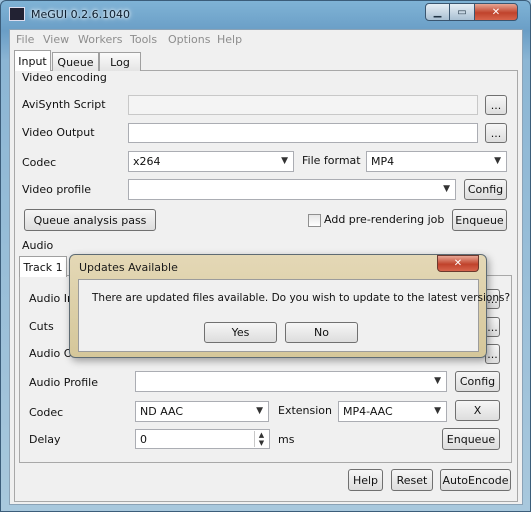 The width and height of the screenshot is (531, 512). I want to click on audio-profile-select: ▼, so click(291, 381).